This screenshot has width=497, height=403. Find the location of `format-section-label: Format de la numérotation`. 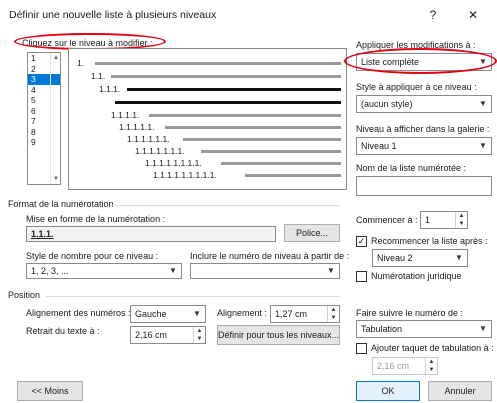

format-section-label: Format de la numérotation is located at coordinates (61, 204).